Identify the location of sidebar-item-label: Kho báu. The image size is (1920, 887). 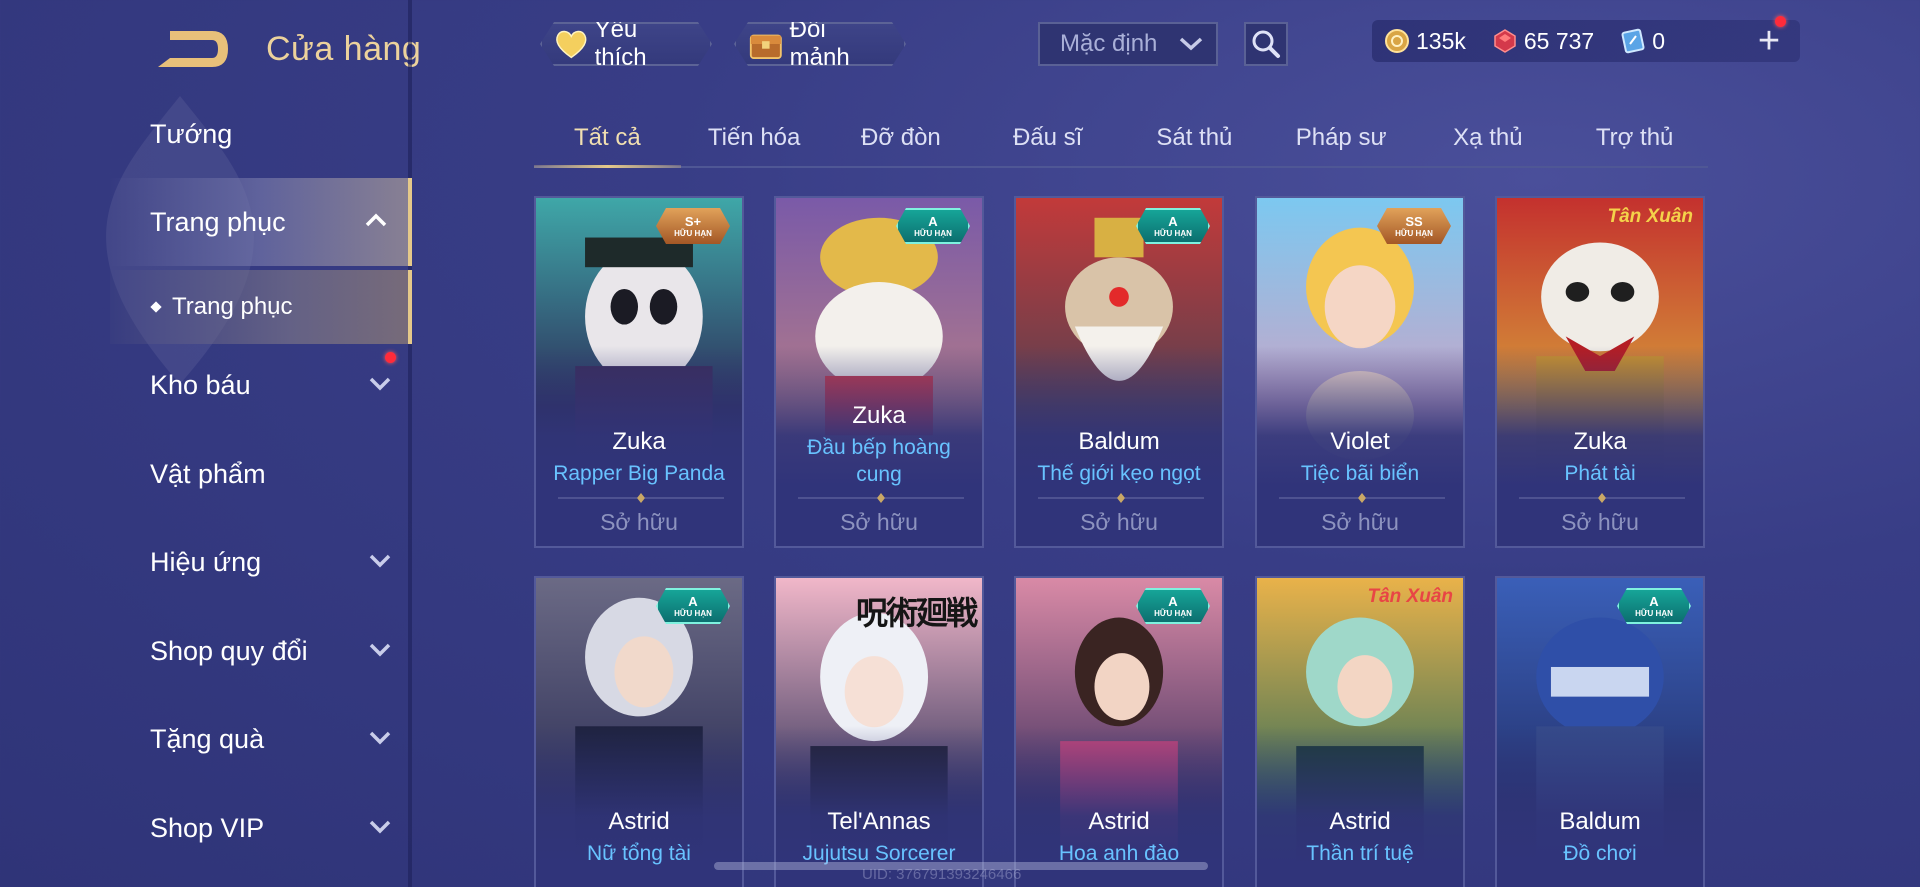
(200, 384).